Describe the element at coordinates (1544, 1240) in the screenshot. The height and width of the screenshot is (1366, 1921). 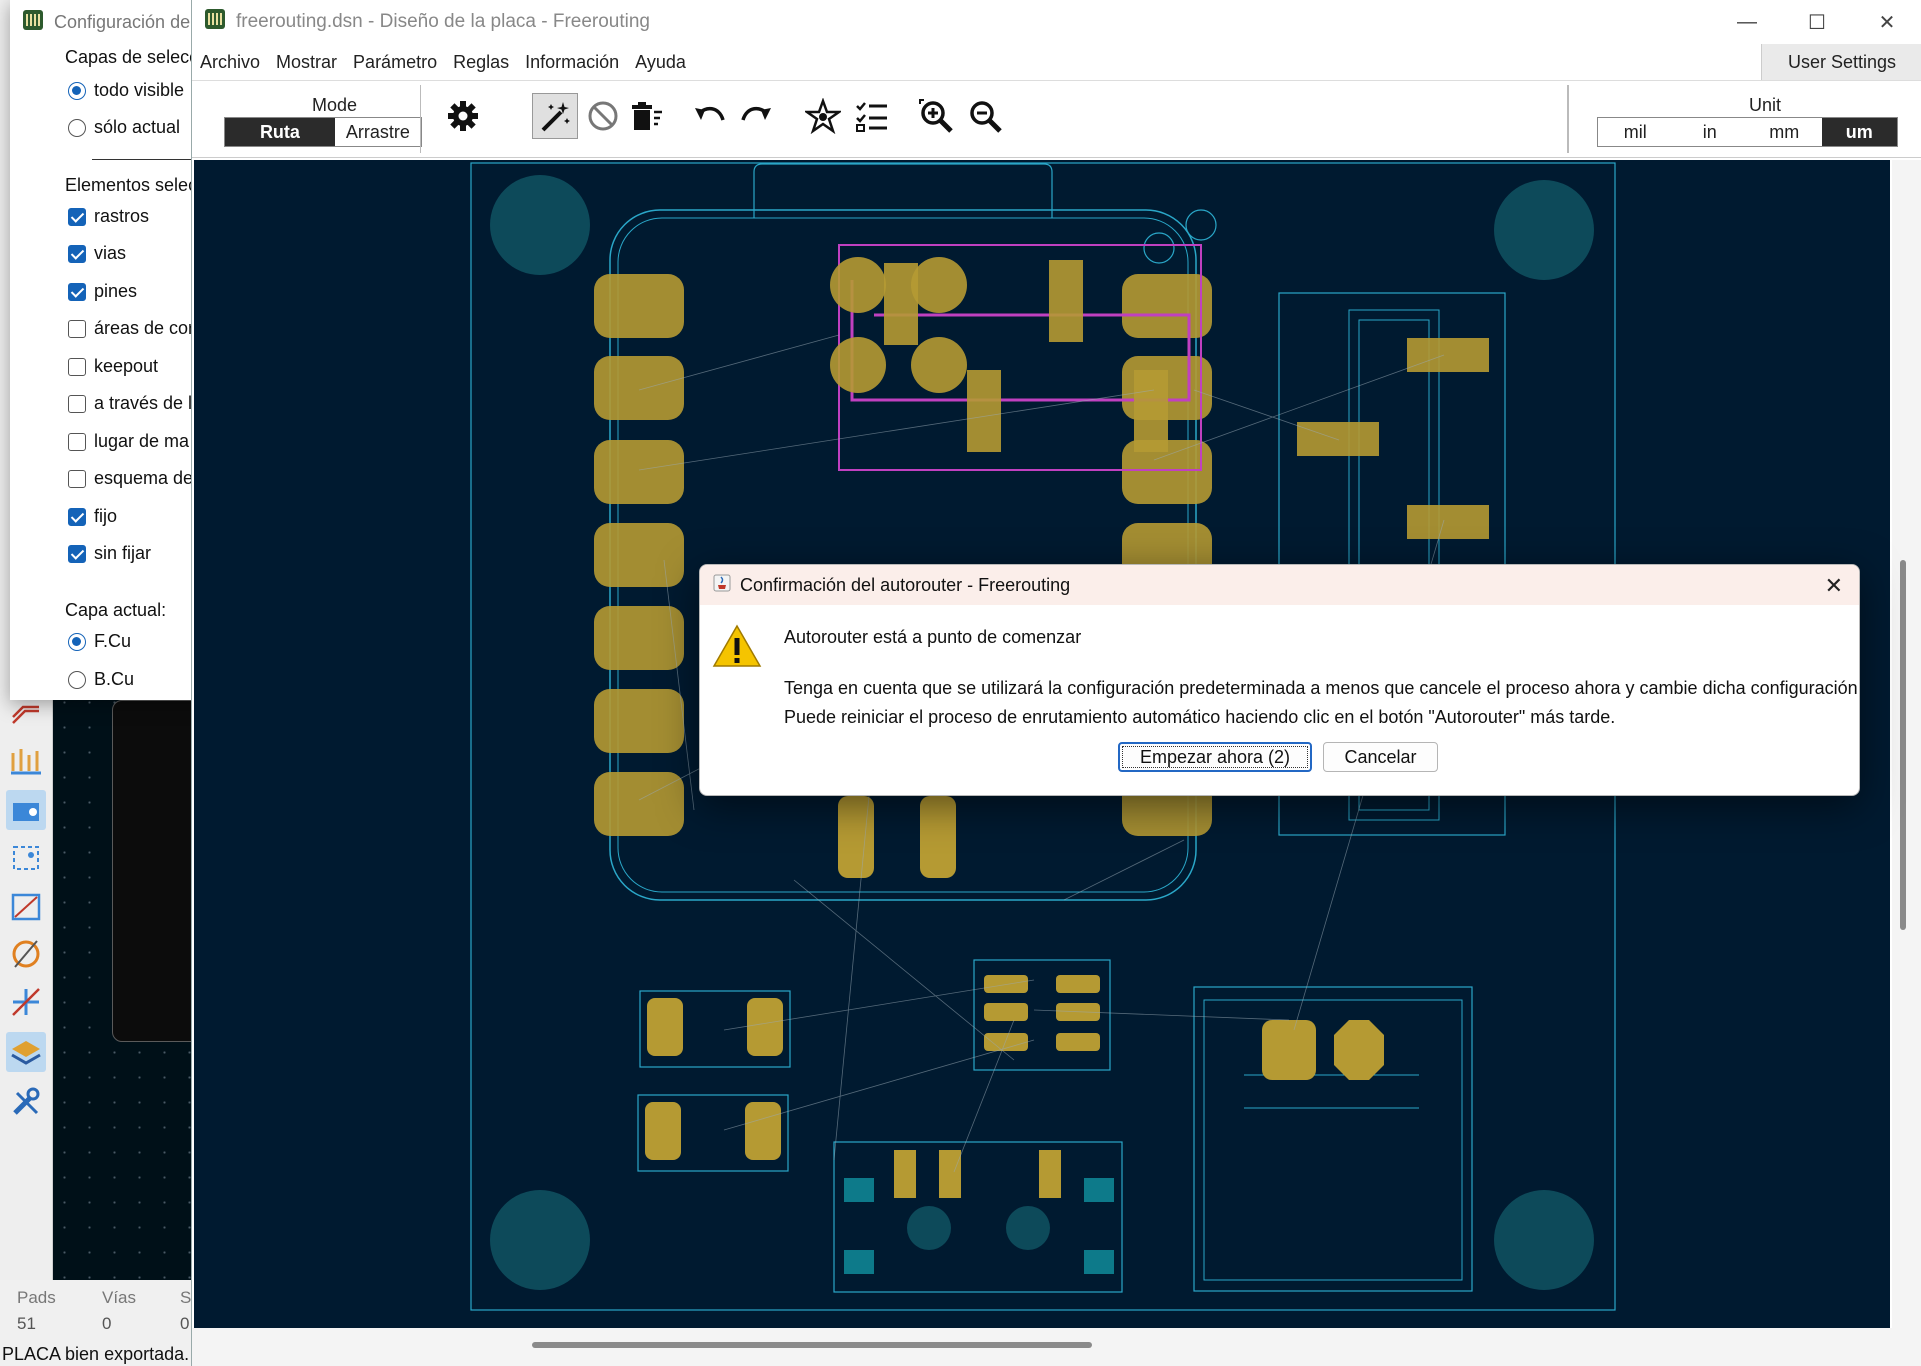
I see `mounting-hole` at that location.